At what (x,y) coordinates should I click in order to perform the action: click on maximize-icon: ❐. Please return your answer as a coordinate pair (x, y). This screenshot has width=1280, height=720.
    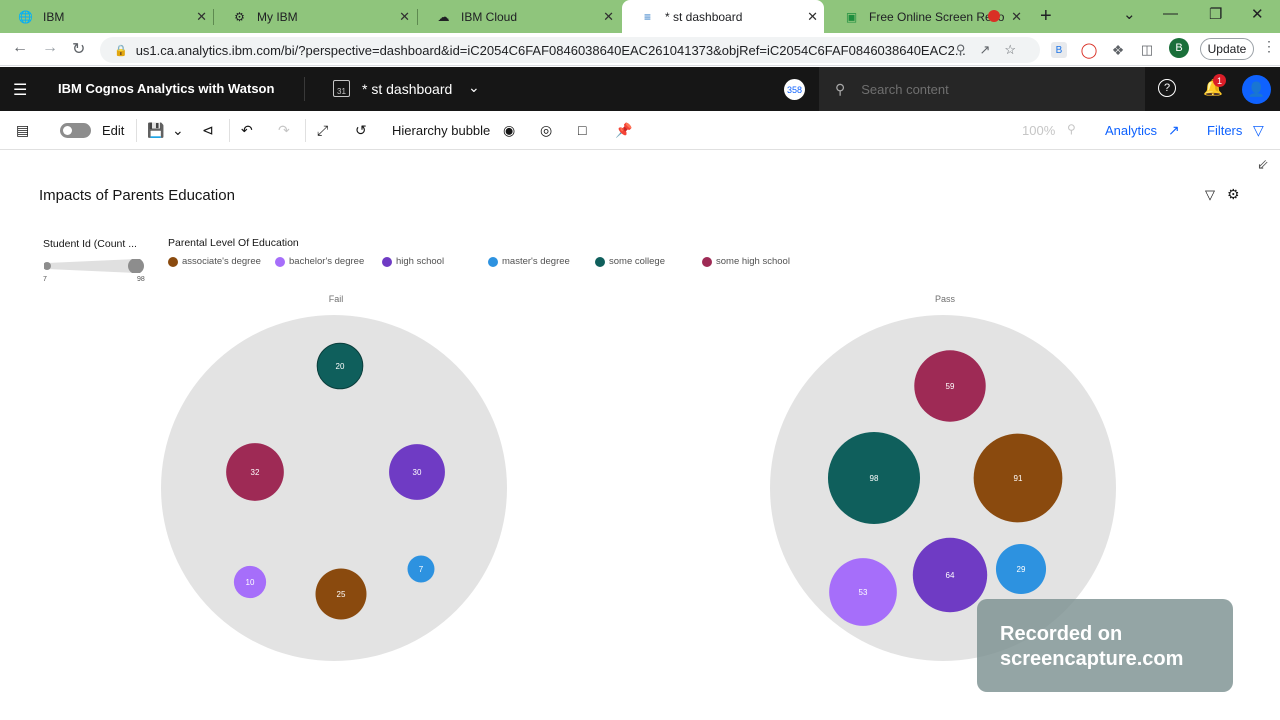
    Looking at the image, I should click on (1215, 14).